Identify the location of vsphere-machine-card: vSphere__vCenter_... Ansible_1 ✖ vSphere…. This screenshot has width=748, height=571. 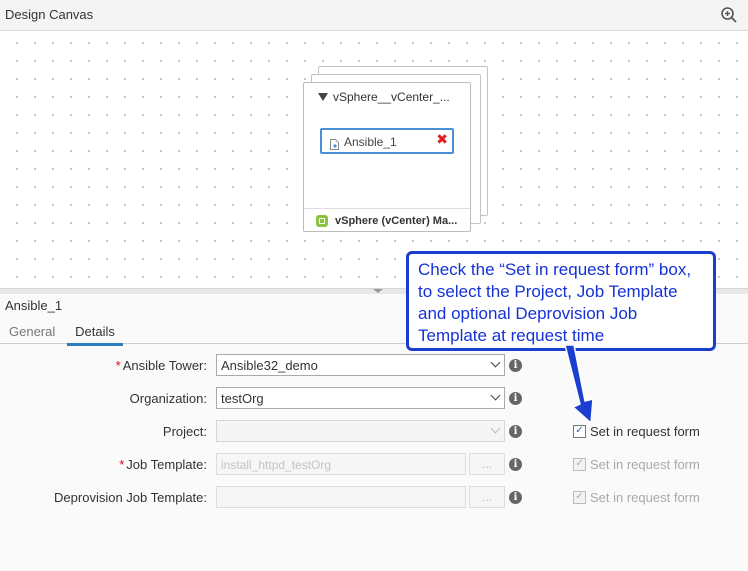
(387, 157).